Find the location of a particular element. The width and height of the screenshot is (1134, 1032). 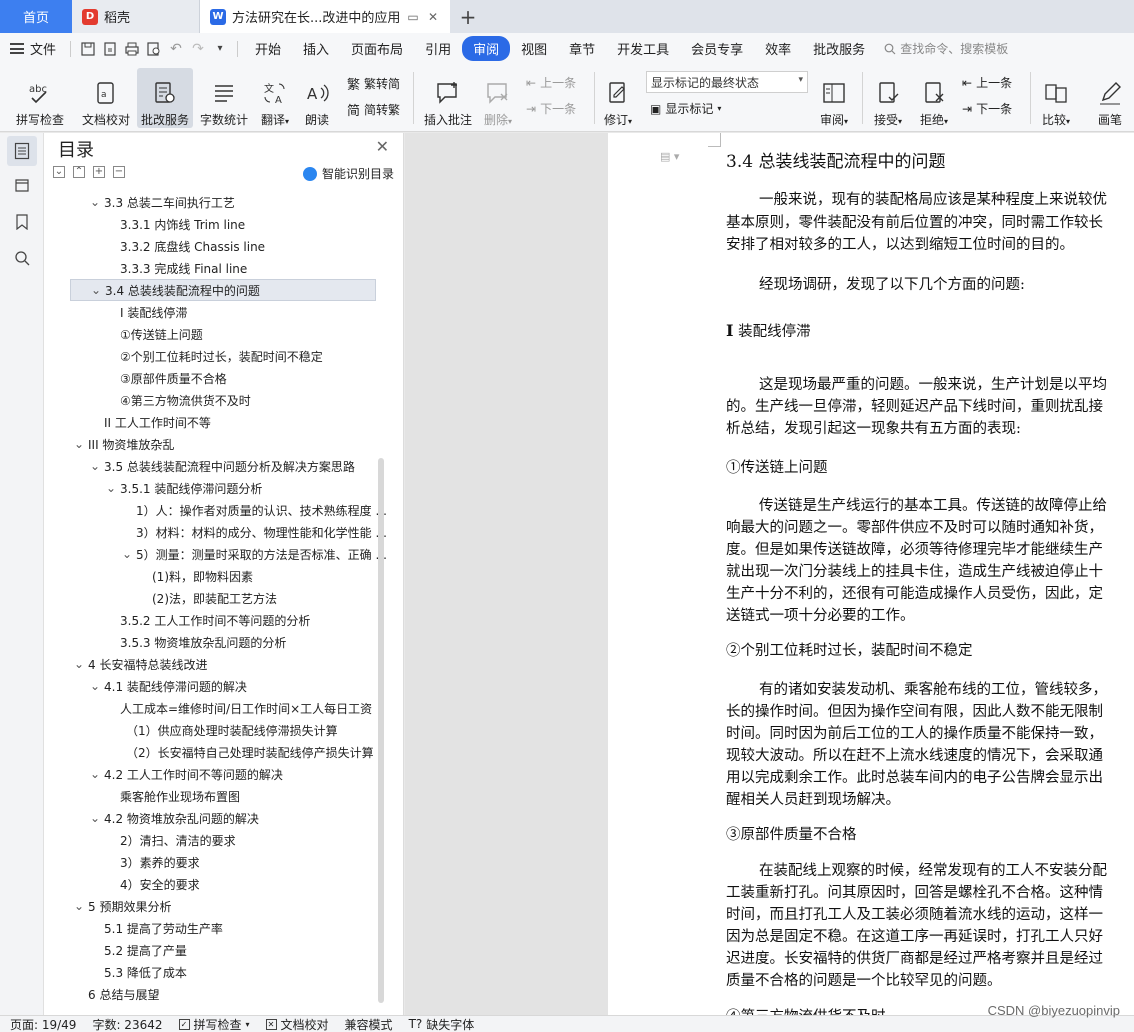

toc-item: 人工成本=维修时间/日工作时间×工人每日工资 is located at coordinates (216, 708).